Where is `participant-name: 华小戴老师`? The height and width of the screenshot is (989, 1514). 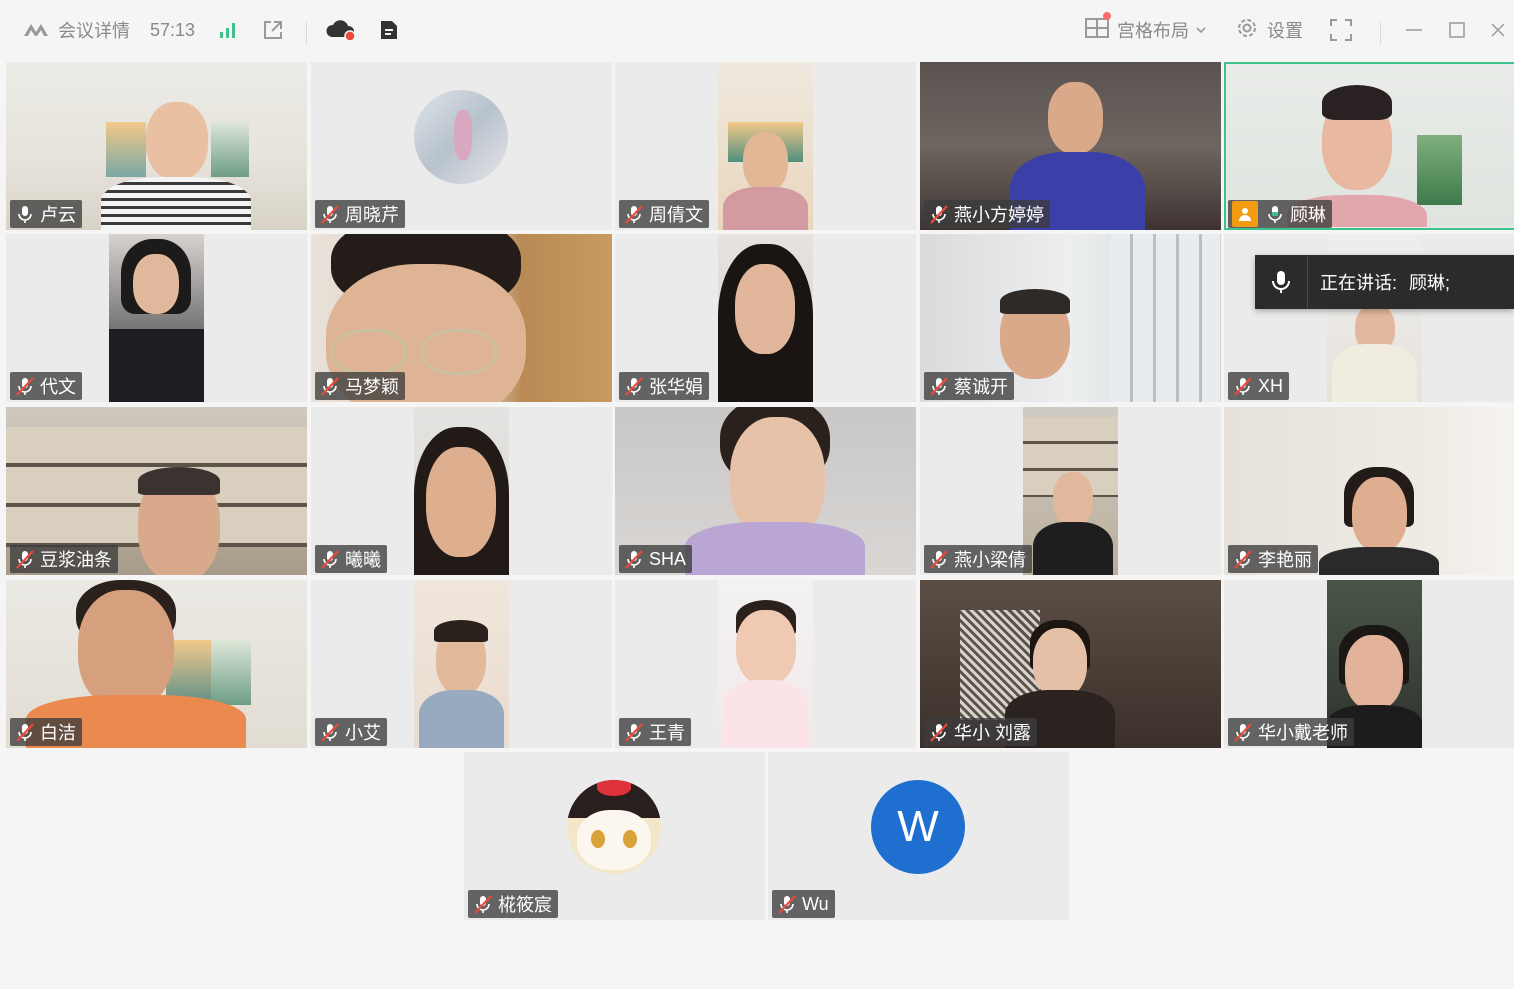 participant-name: 华小戴老师 is located at coordinates (1303, 733).